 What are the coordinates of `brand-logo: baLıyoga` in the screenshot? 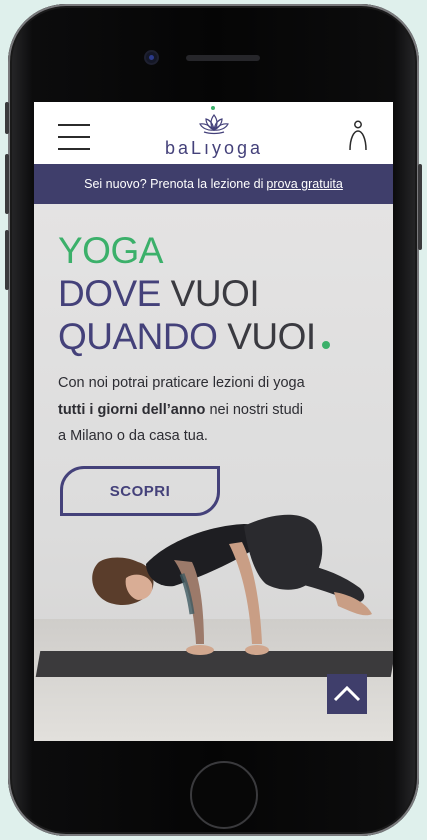 It's located at (214, 133).